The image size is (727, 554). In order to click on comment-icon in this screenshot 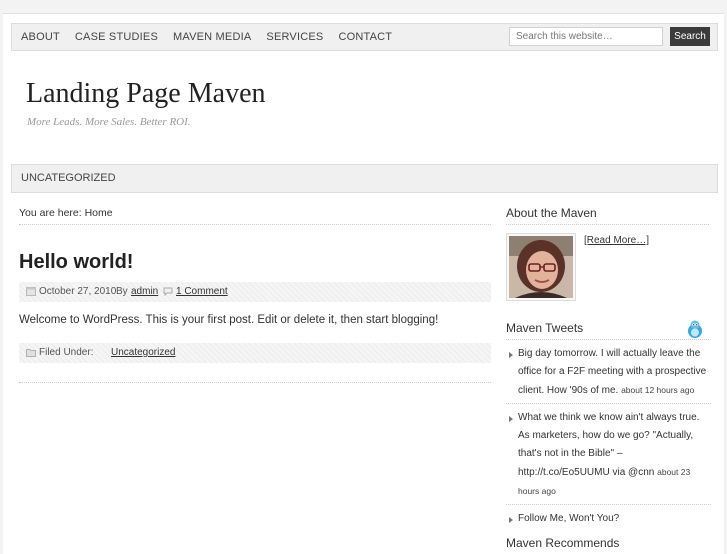, I will do `click(168, 291)`.